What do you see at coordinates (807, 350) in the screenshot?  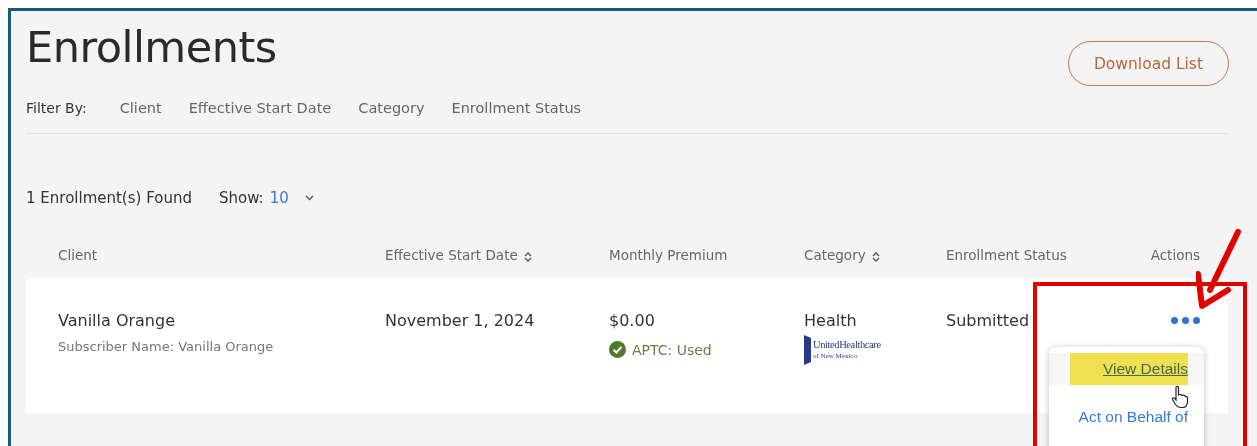 I see `shield-logo-icon` at bounding box center [807, 350].